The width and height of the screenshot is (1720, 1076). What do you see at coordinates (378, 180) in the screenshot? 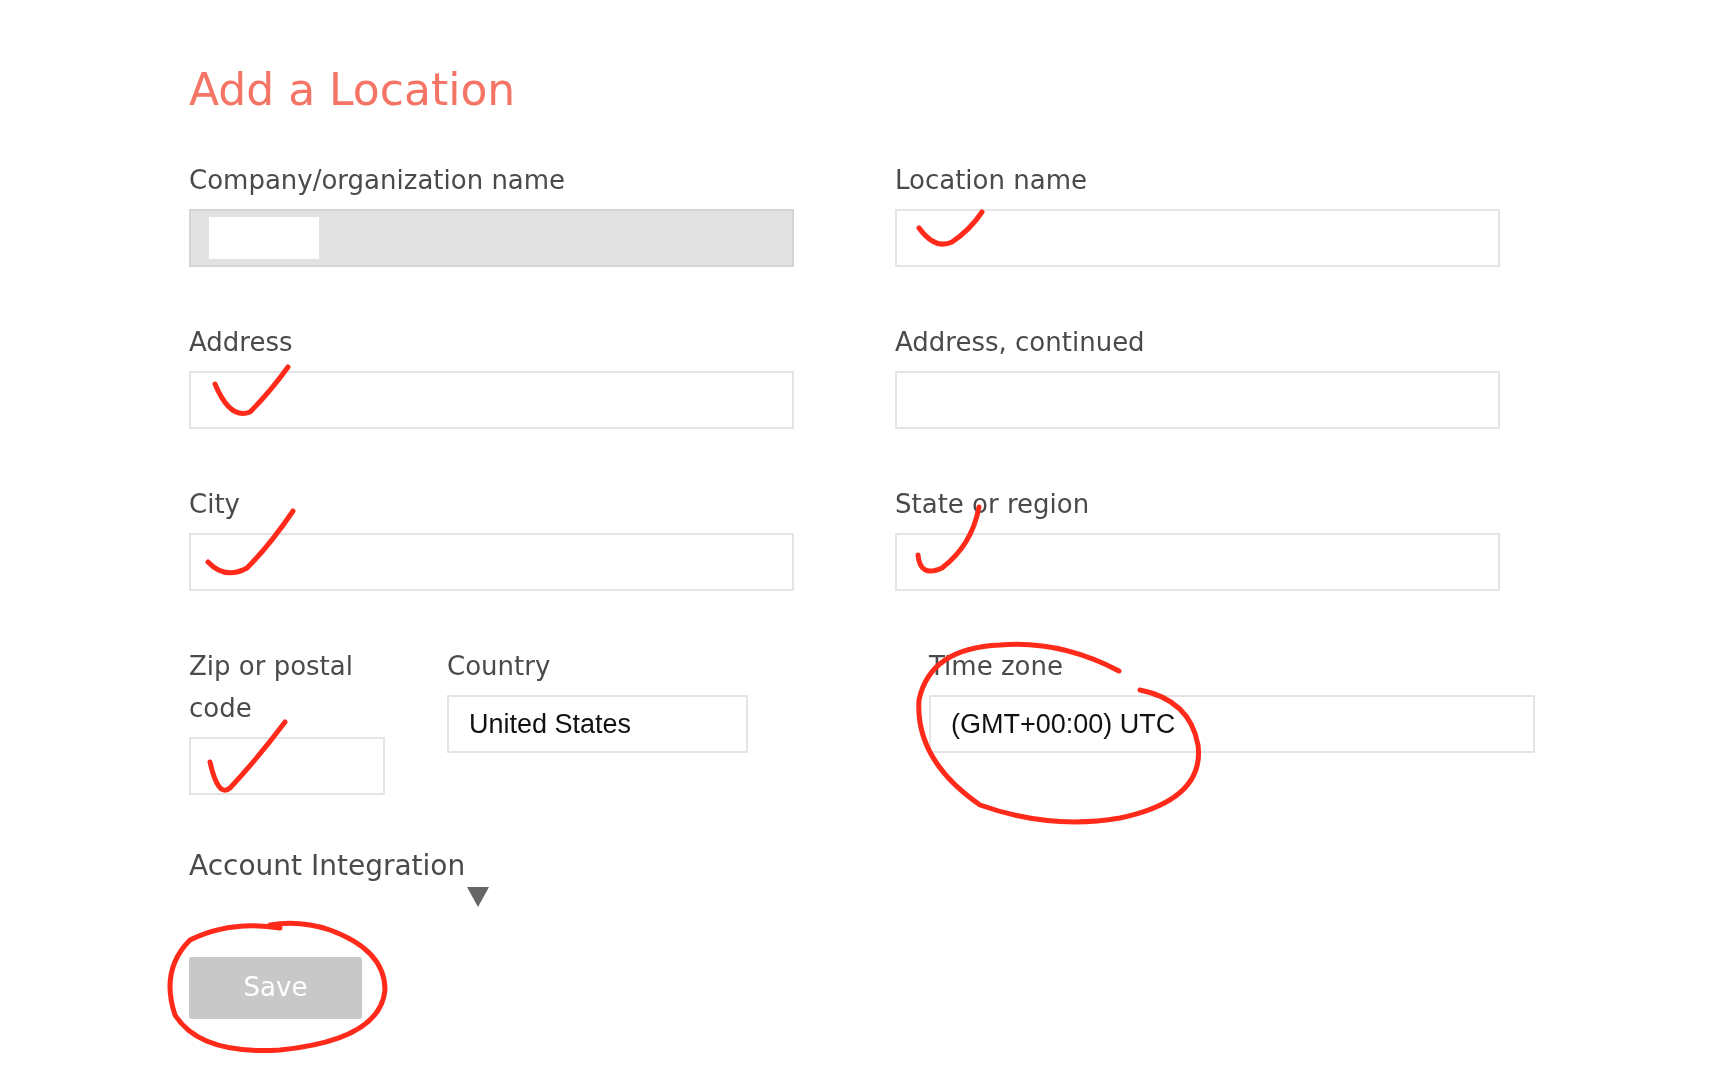
I see `field-label: Company/organization name` at bounding box center [378, 180].